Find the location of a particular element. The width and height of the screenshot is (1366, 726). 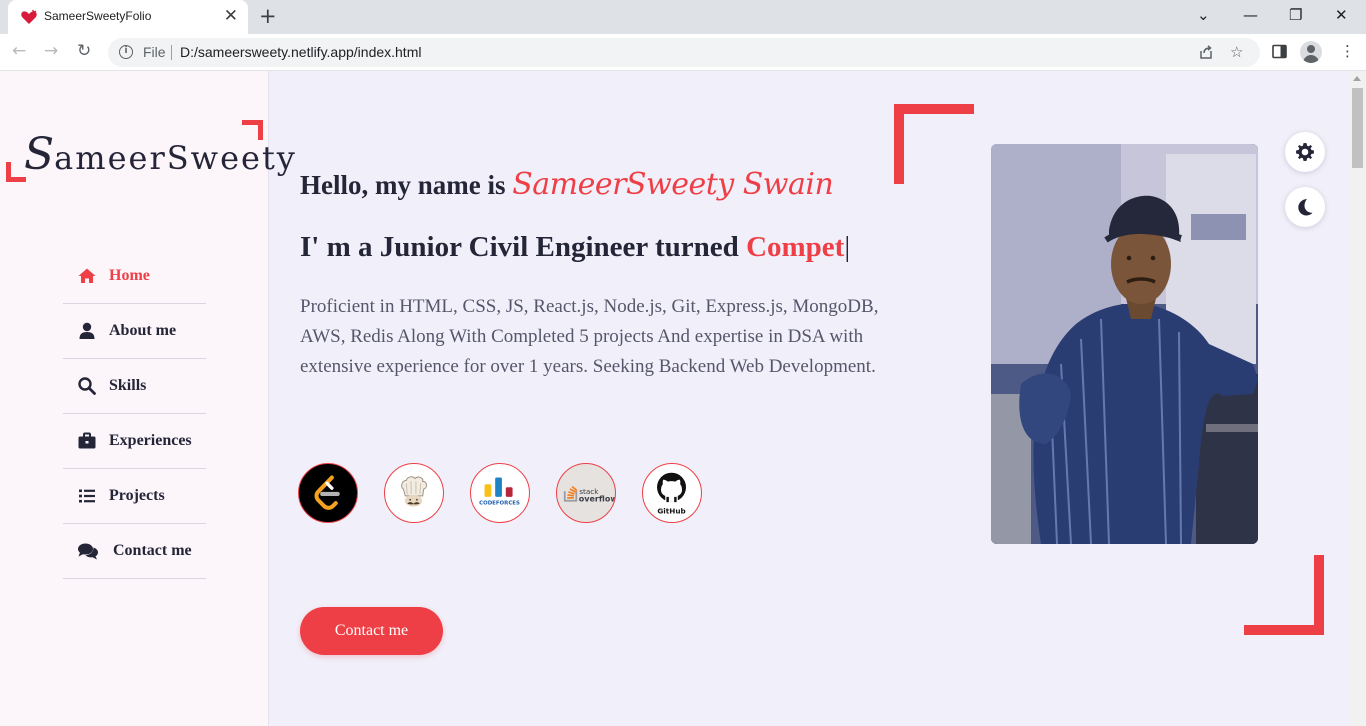

gear-icon is located at coordinates (1305, 152).